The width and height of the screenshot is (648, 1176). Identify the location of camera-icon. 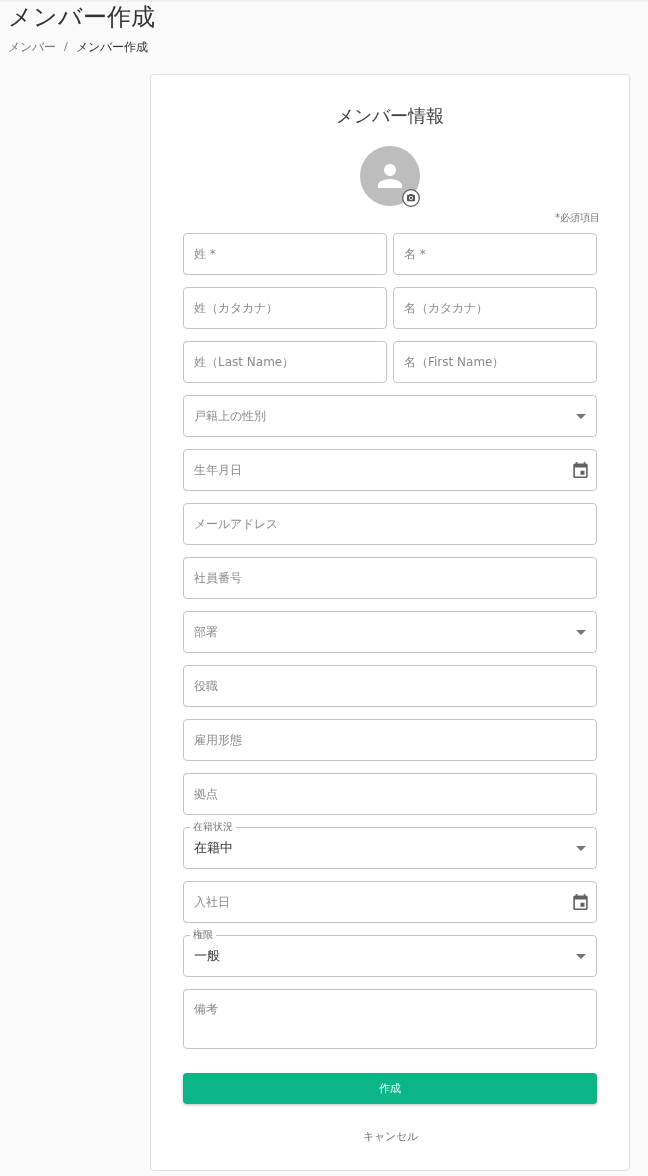
(411, 198).